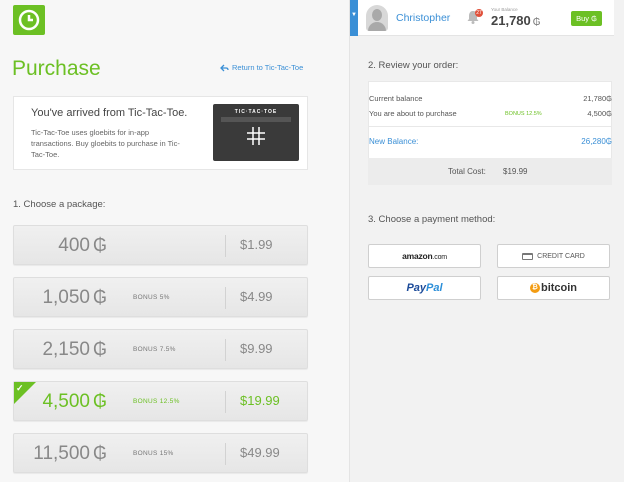  Describe the element at coordinates (256, 296) in the screenshot. I see `package-price: $4.99` at that location.